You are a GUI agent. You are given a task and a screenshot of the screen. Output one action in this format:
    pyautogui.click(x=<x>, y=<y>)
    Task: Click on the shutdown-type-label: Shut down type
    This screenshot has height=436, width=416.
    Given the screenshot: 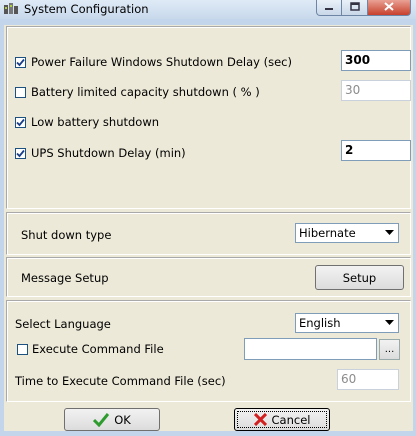 What is the action you would take?
    pyautogui.click(x=66, y=235)
    